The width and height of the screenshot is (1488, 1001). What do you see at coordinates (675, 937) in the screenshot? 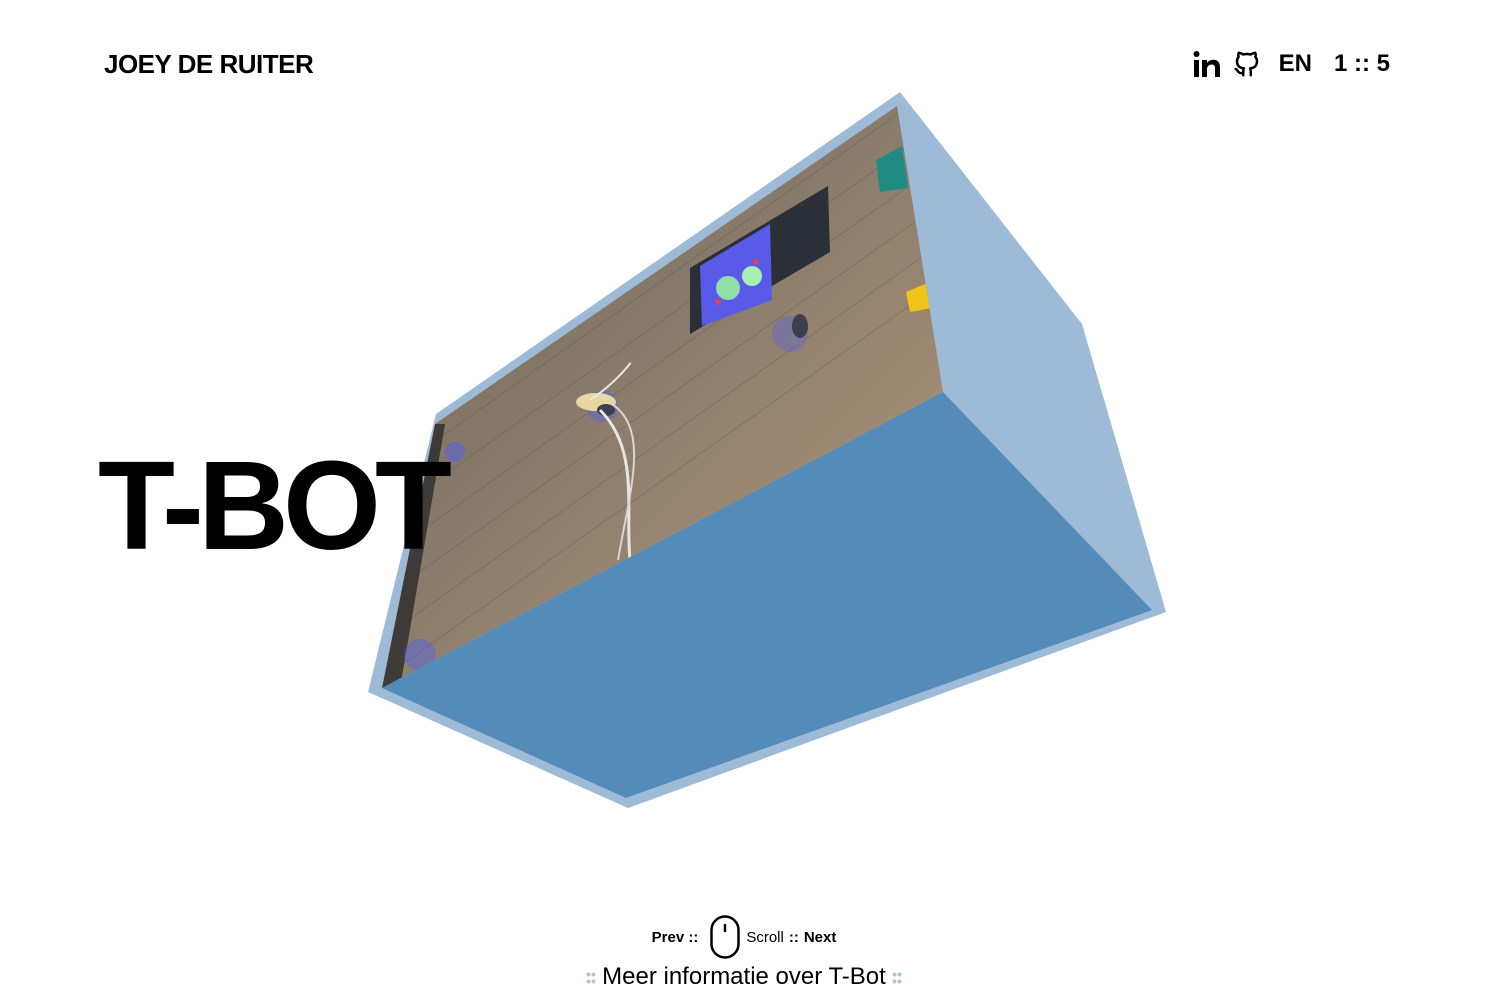
I see `prev-button: Prev ::` at bounding box center [675, 937].